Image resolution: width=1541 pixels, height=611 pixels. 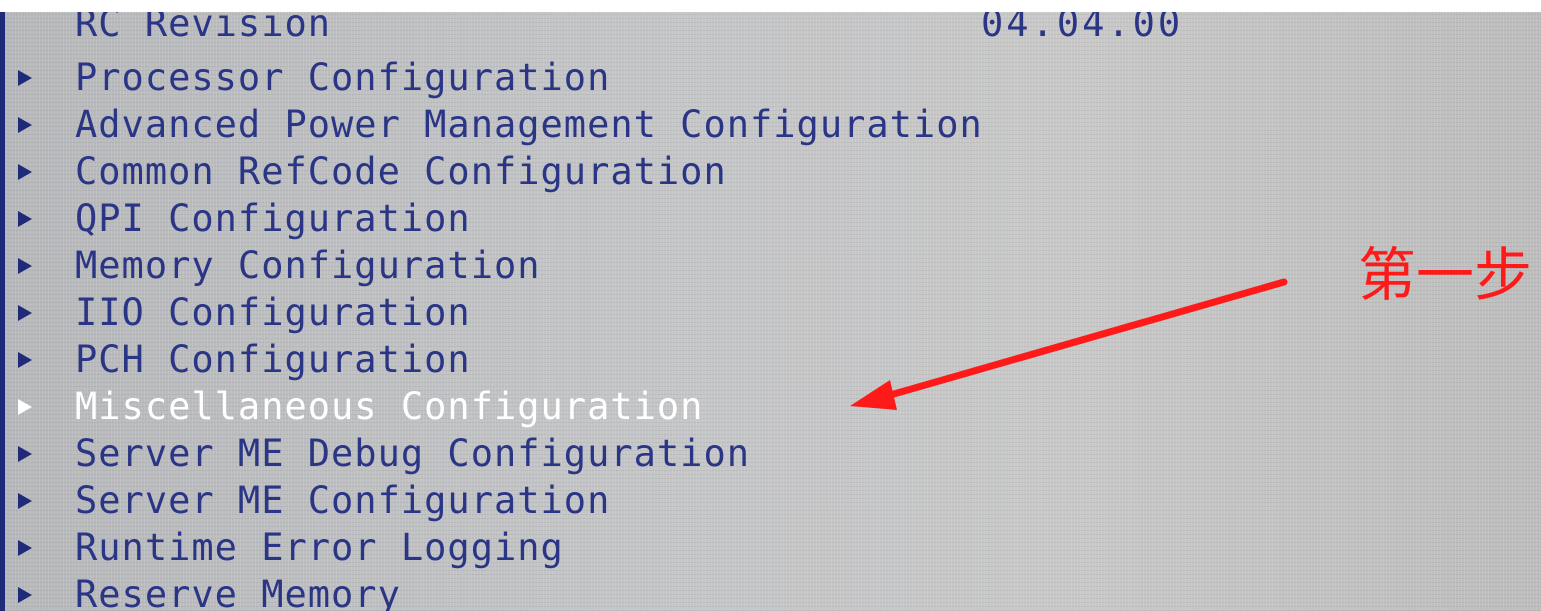 I want to click on menu-item-qpi-configuration: QPI Configuration, so click(x=650, y=220).